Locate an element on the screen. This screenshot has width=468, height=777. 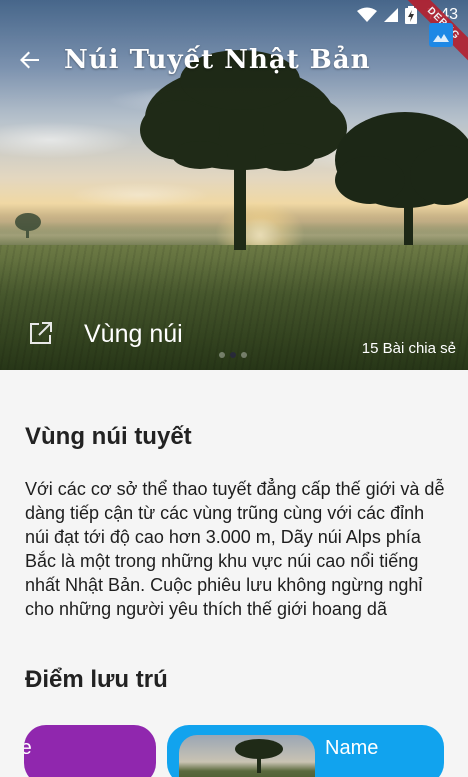
hero-region-title: Vùng núi is located at coordinates (133, 334).